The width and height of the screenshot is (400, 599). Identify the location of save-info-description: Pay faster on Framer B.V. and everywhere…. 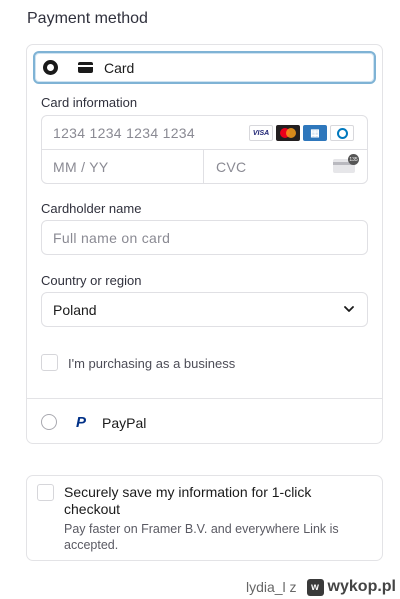
(201, 537).